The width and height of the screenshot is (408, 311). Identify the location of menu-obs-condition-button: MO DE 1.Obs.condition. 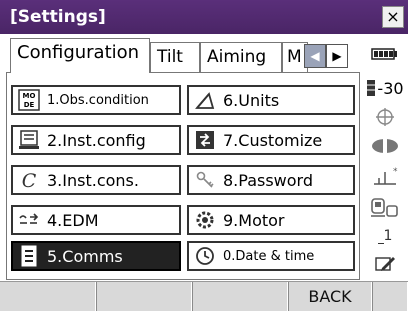
(96, 100).